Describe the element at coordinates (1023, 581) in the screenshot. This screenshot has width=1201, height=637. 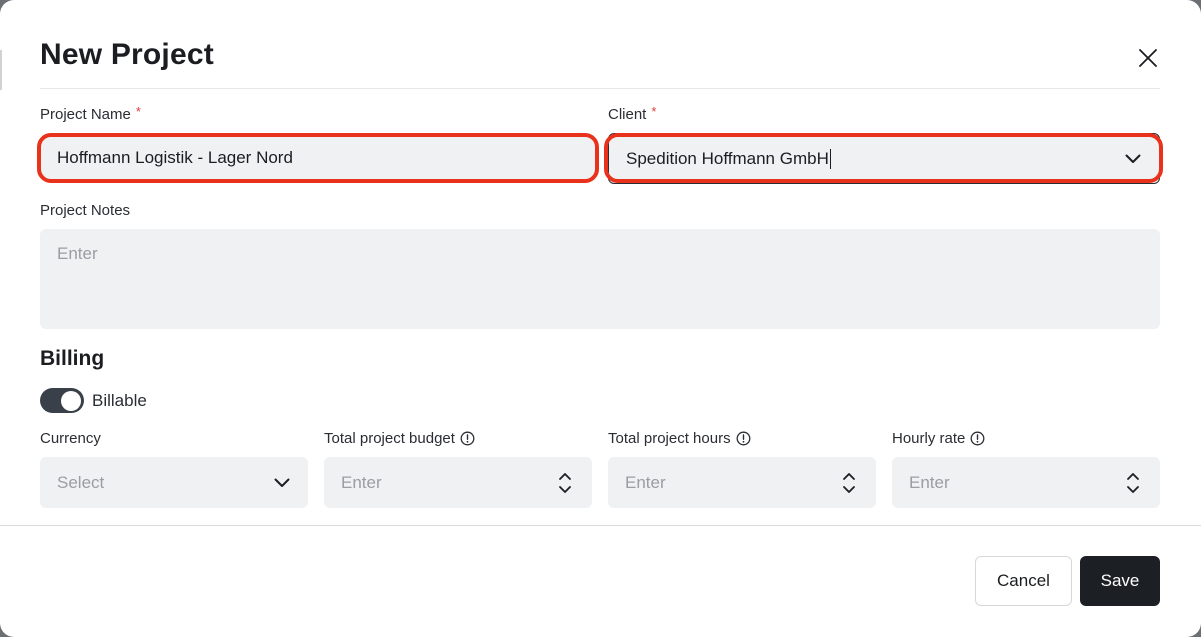
I see `cancel-button: Cancel` at that location.